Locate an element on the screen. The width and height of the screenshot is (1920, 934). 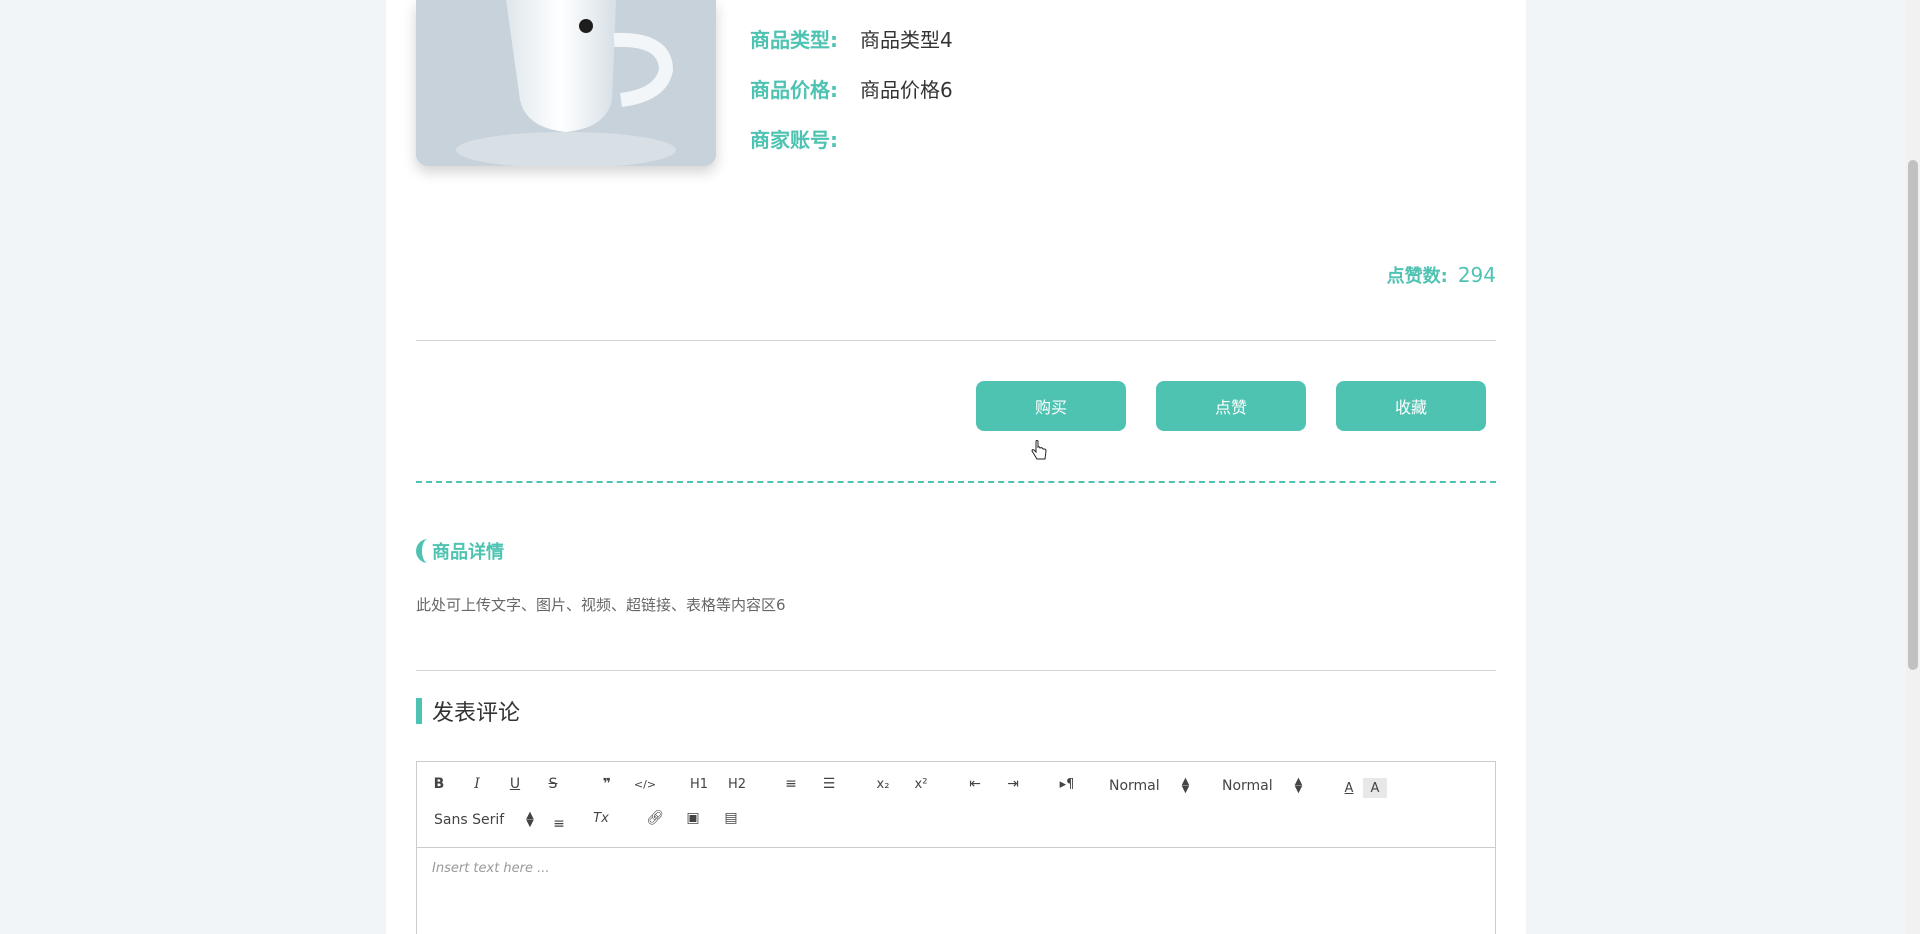
header-picker: Normal ▲ ▼ is located at coordinates (1262, 785).